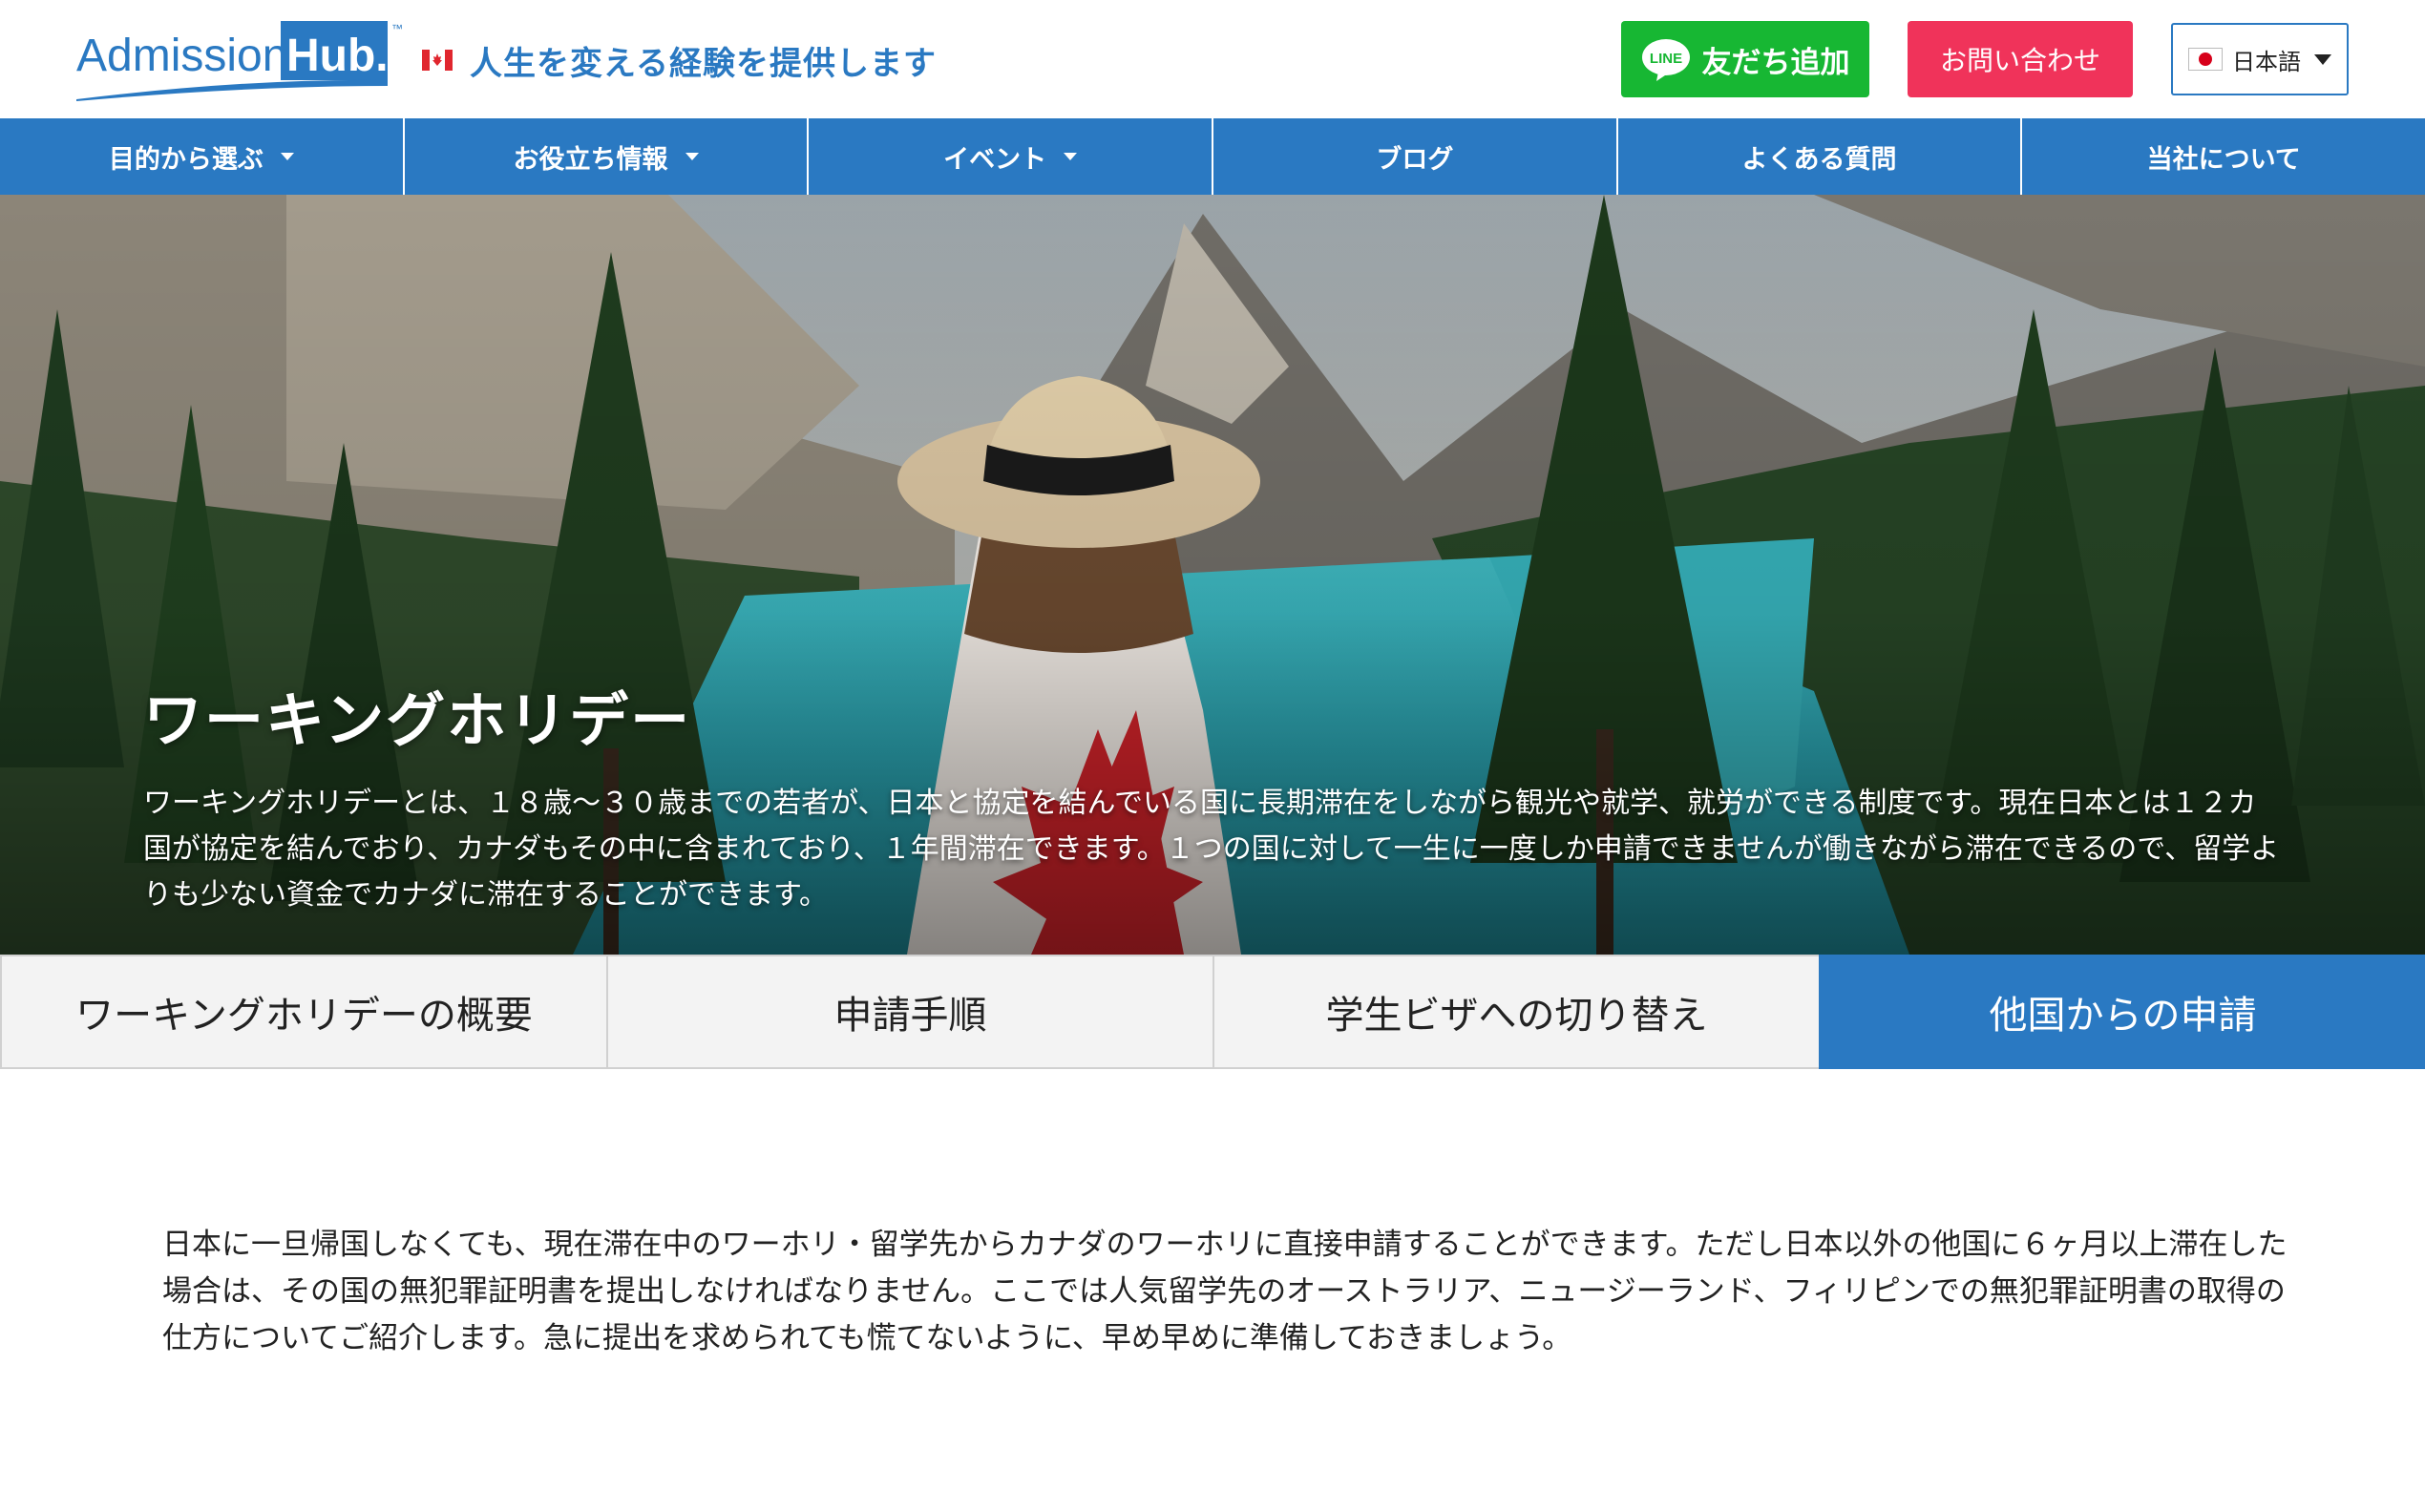 Image resolution: width=2425 pixels, height=1512 pixels. What do you see at coordinates (1775, 63) in the screenshot?
I see `line-button-label: 友だち追加` at bounding box center [1775, 63].